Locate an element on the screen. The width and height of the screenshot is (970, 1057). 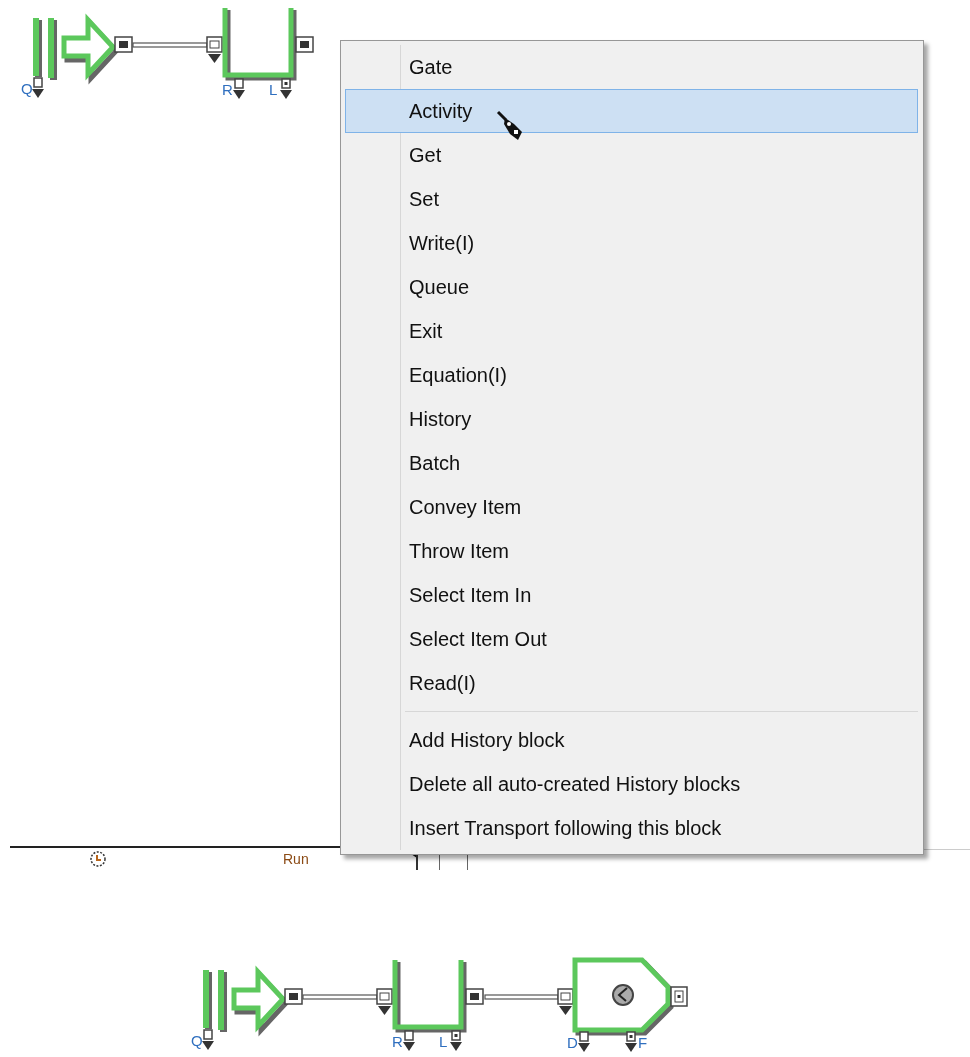
menu-item: Queue is located at coordinates (631, 287).